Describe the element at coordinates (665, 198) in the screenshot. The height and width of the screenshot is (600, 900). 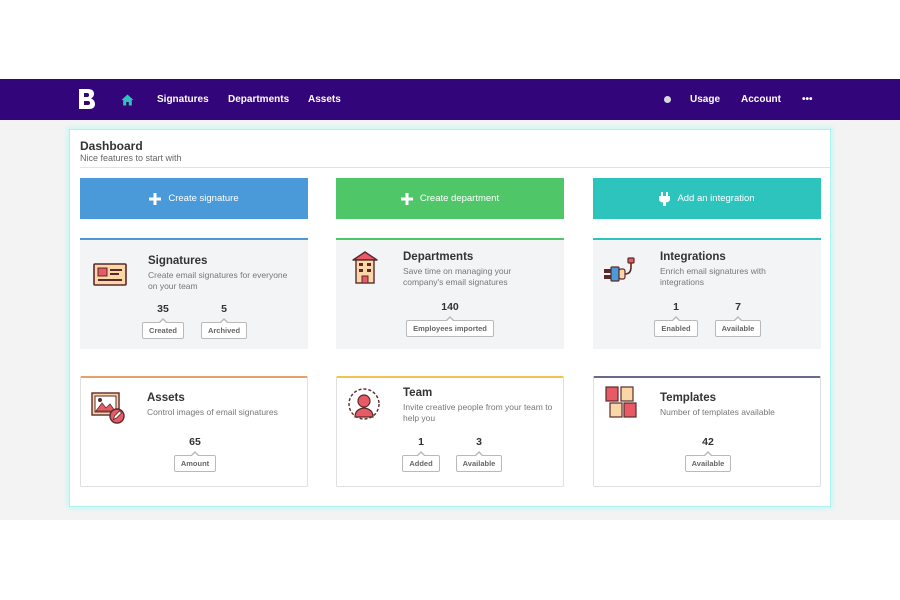
I see `plug-icon` at that location.